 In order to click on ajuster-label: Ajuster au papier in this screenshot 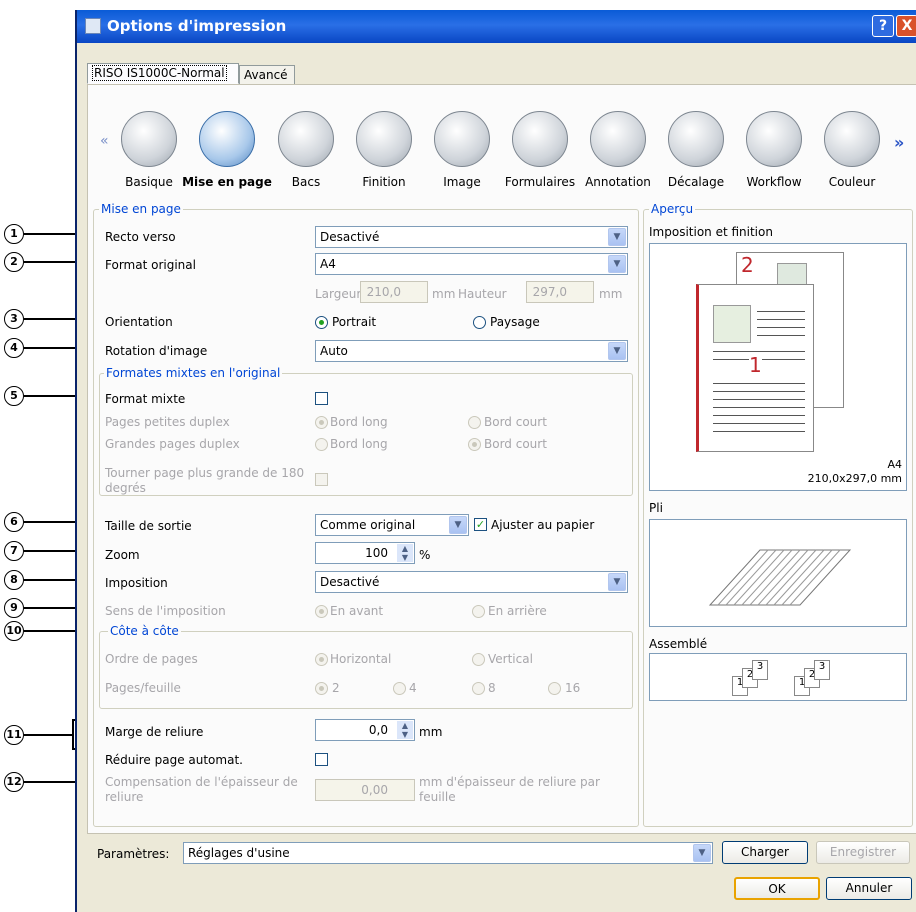, I will do `click(542, 525)`.